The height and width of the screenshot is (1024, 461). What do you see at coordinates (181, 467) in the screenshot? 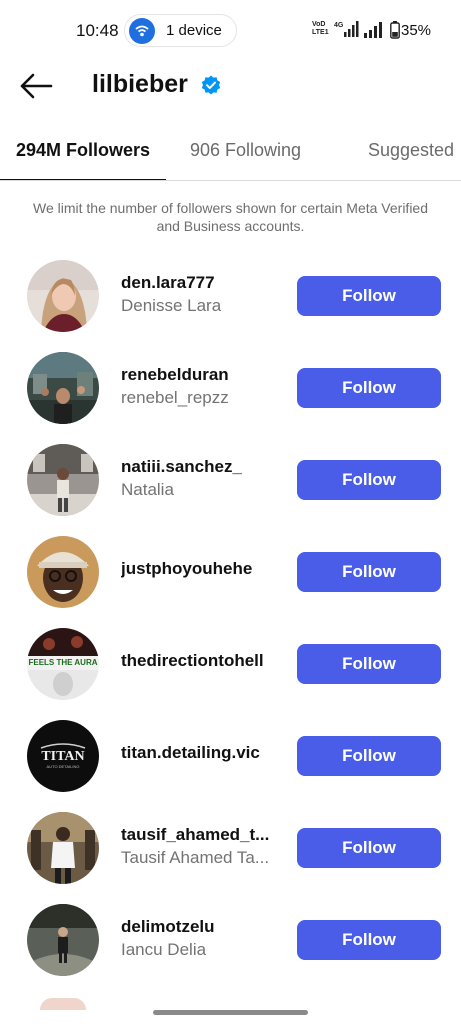
I see `username: natiii.sanchez_` at bounding box center [181, 467].